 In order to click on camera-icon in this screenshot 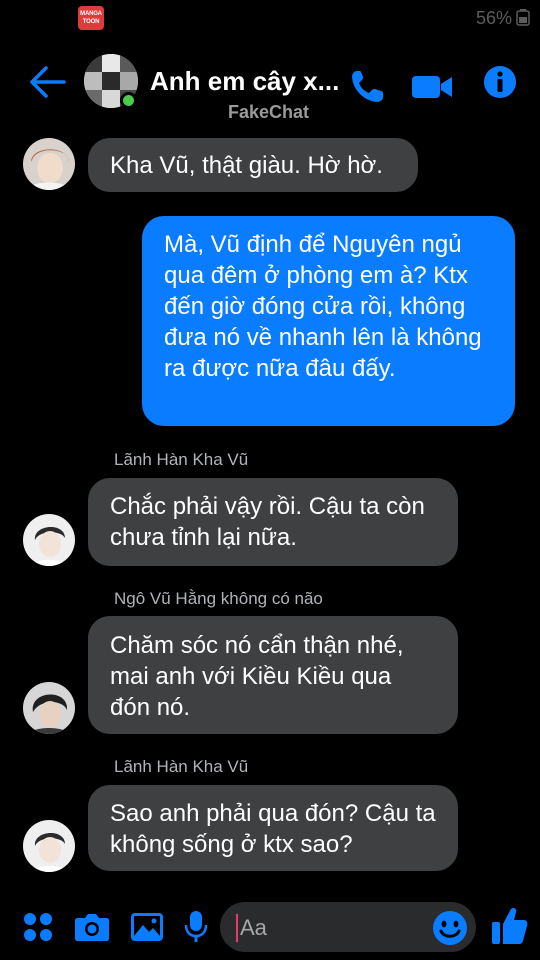, I will do `click(92, 927)`.